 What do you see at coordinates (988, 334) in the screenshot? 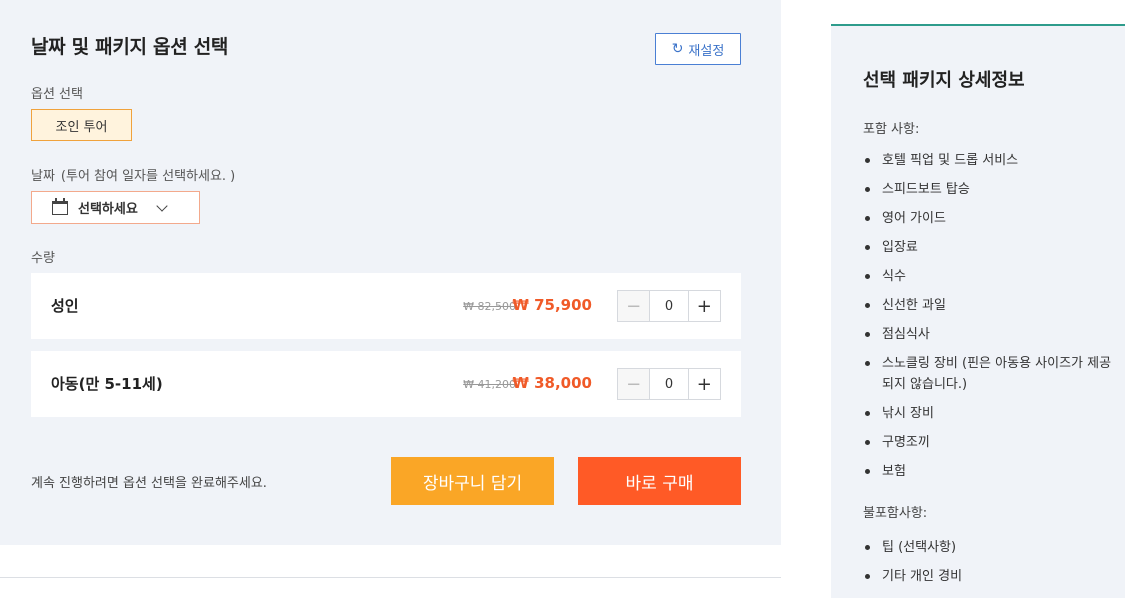
I see `list-item: 점심식사` at bounding box center [988, 334].